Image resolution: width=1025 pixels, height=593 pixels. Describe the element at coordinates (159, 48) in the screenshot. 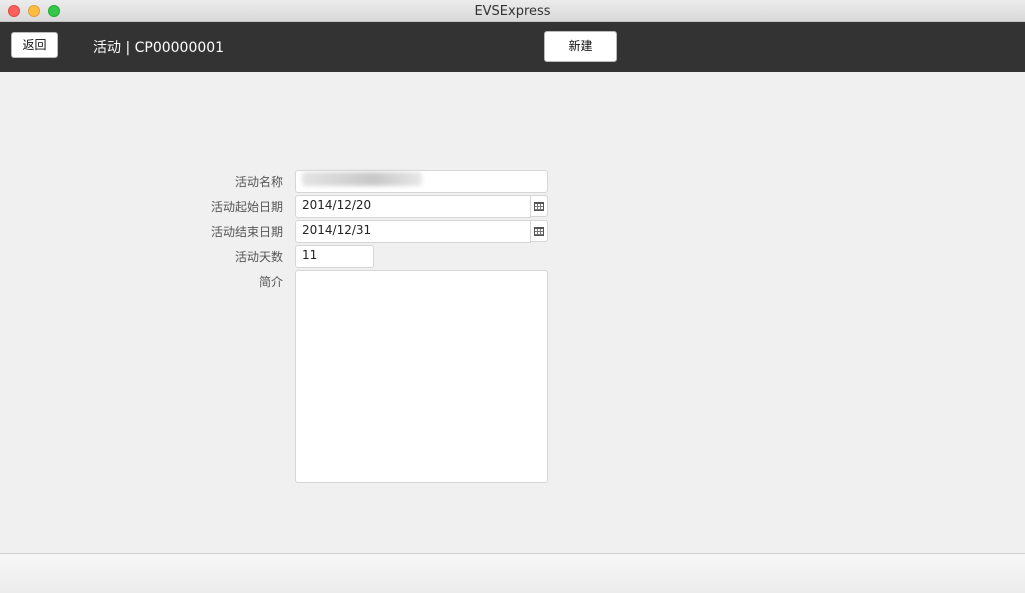

I see `page-title: 活动 | CP00000001` at that location.